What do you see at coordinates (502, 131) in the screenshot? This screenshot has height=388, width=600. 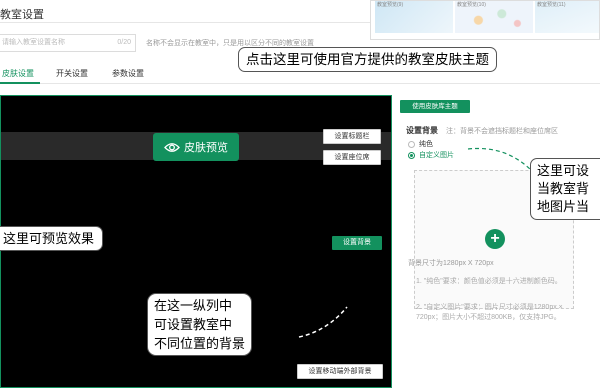 I see `background-note: 注：背景不会遮挡标题栏和座位席区` at bounding box center [502, 131].